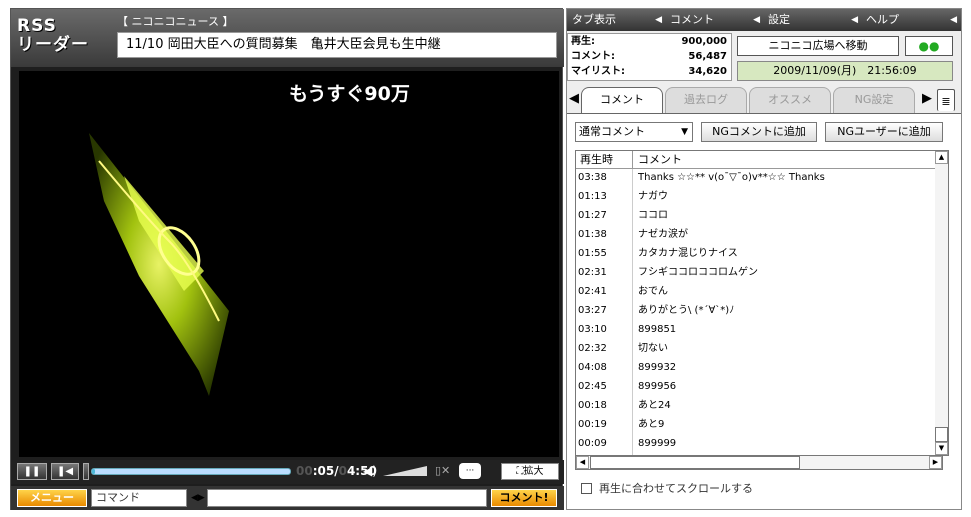 This screenshot has height=517, width=971. I want to click on comment-row: 01:38 ナゼカ涙が, so click(752, 235).